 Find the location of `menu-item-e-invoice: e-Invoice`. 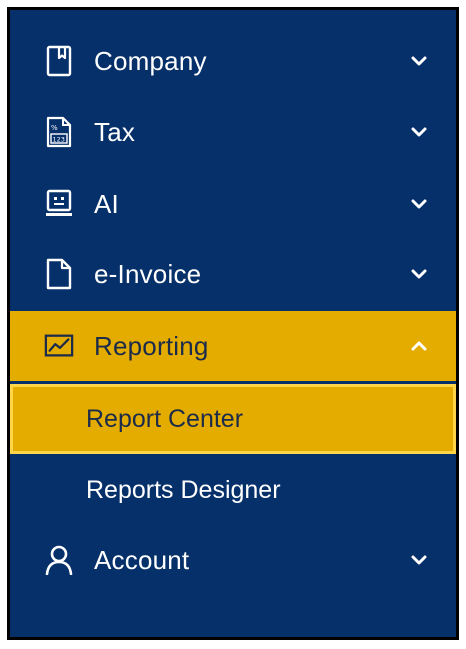

menu-item-e-invoice: e-Invoice is located at coordinates (233, 274).